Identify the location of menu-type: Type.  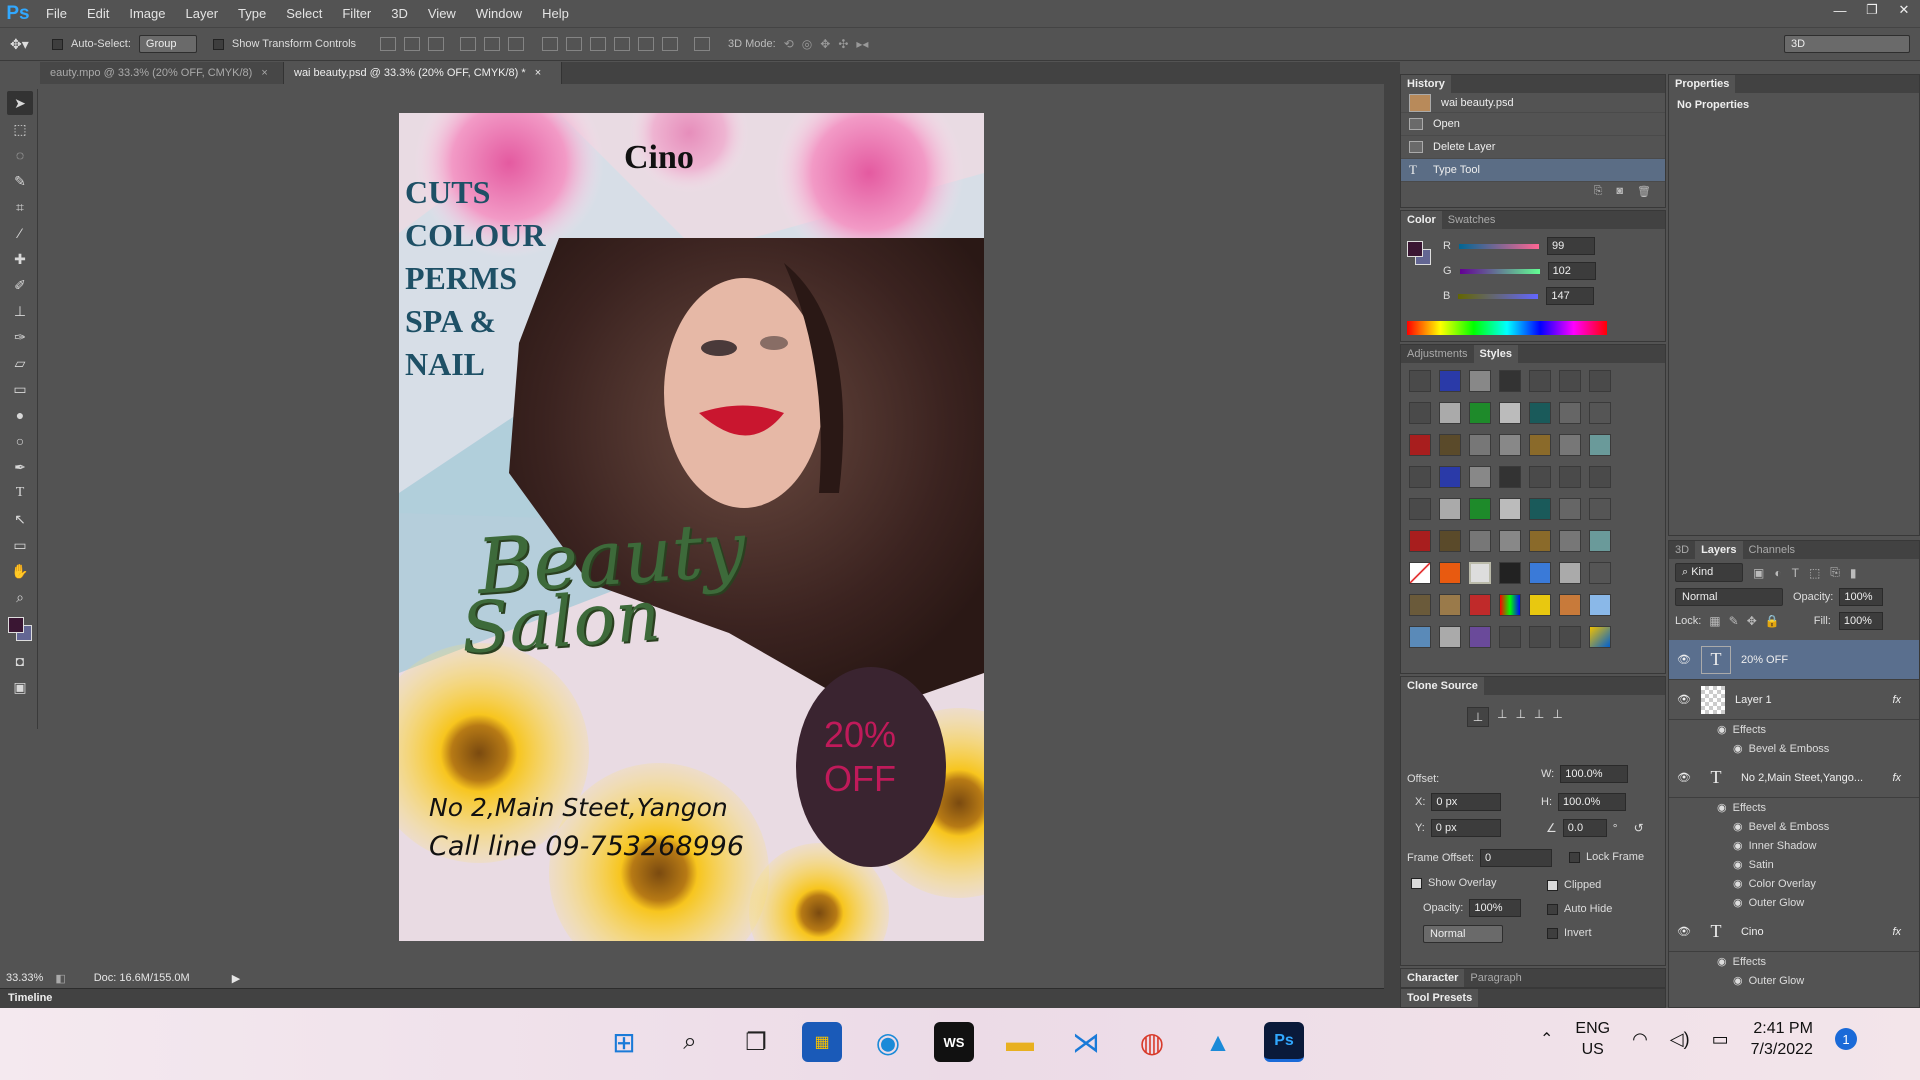
(252, 13).